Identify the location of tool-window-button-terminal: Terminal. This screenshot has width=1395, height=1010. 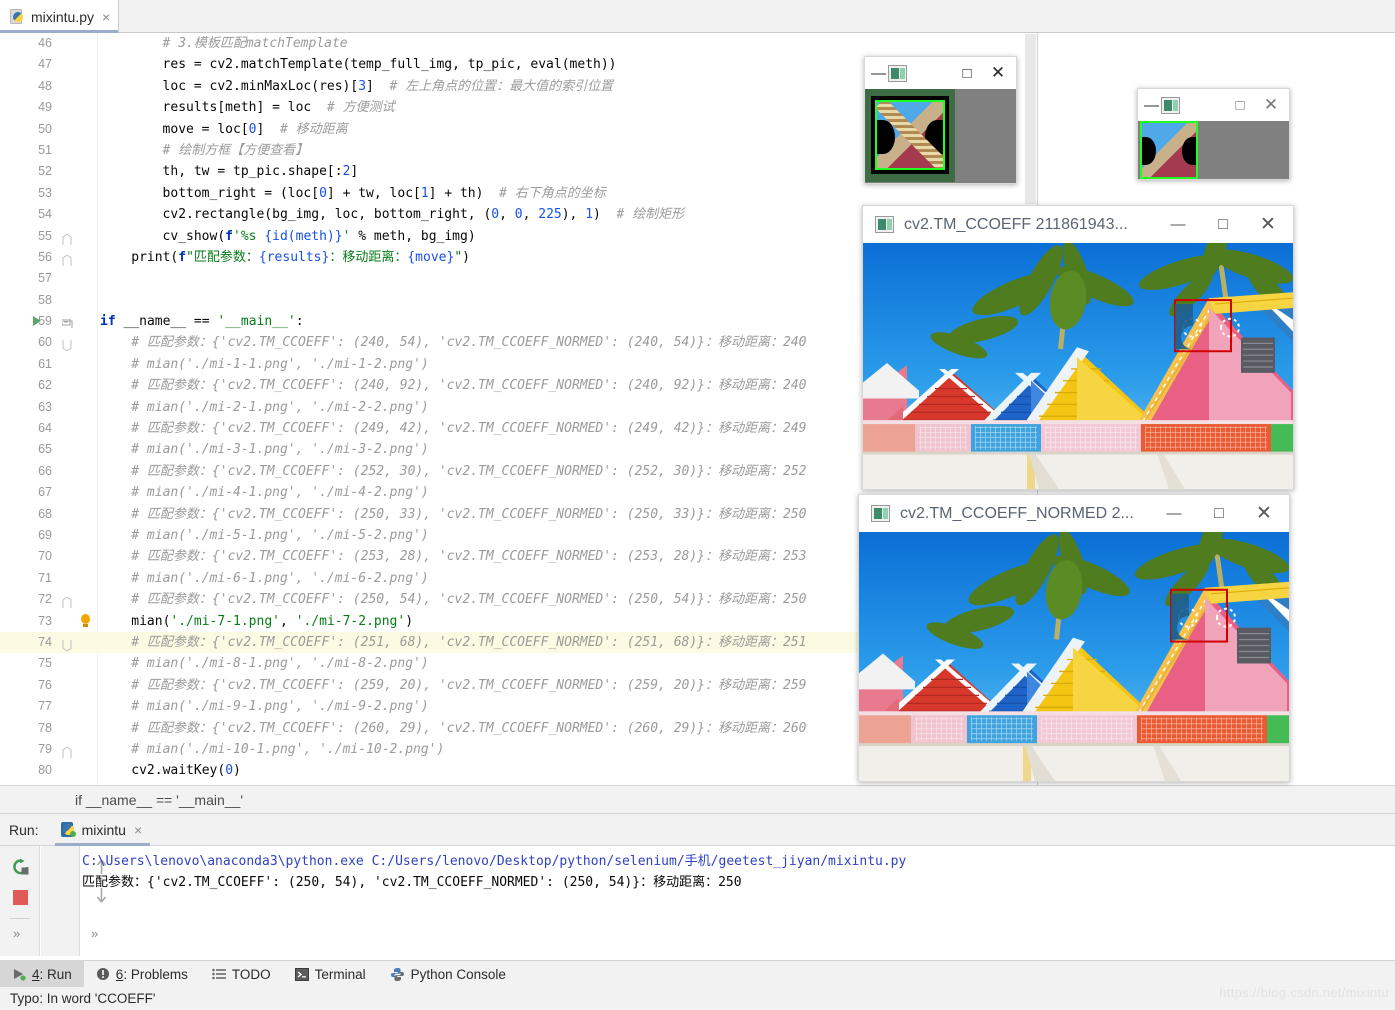
(330, 974).